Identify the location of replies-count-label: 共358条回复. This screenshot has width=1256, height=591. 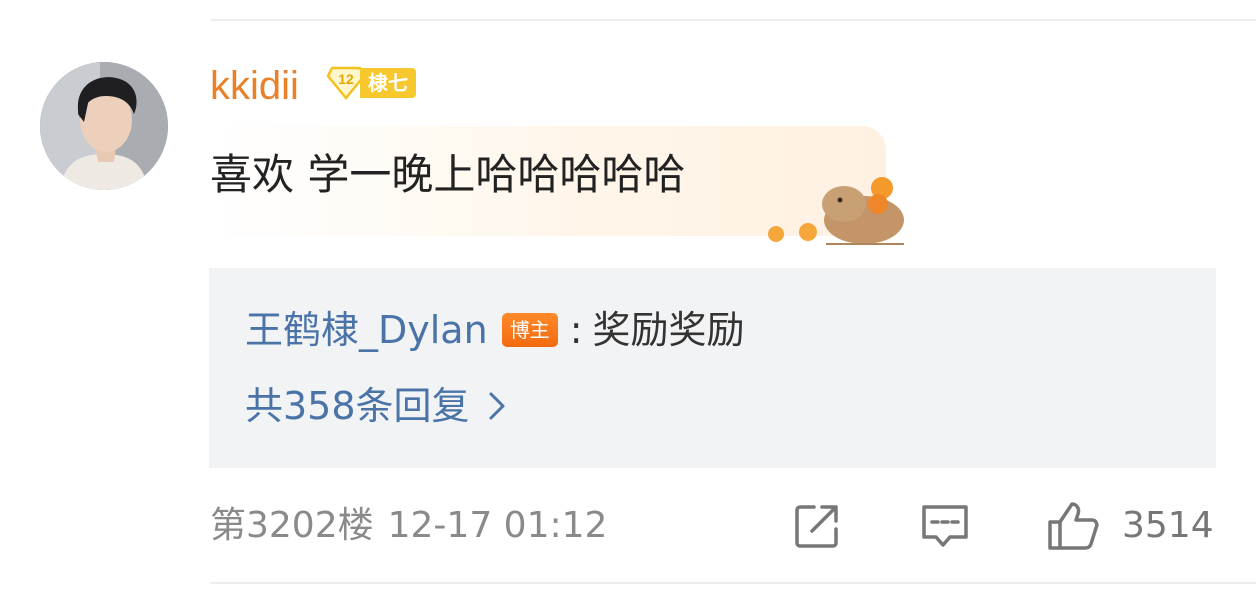
(357, 406).